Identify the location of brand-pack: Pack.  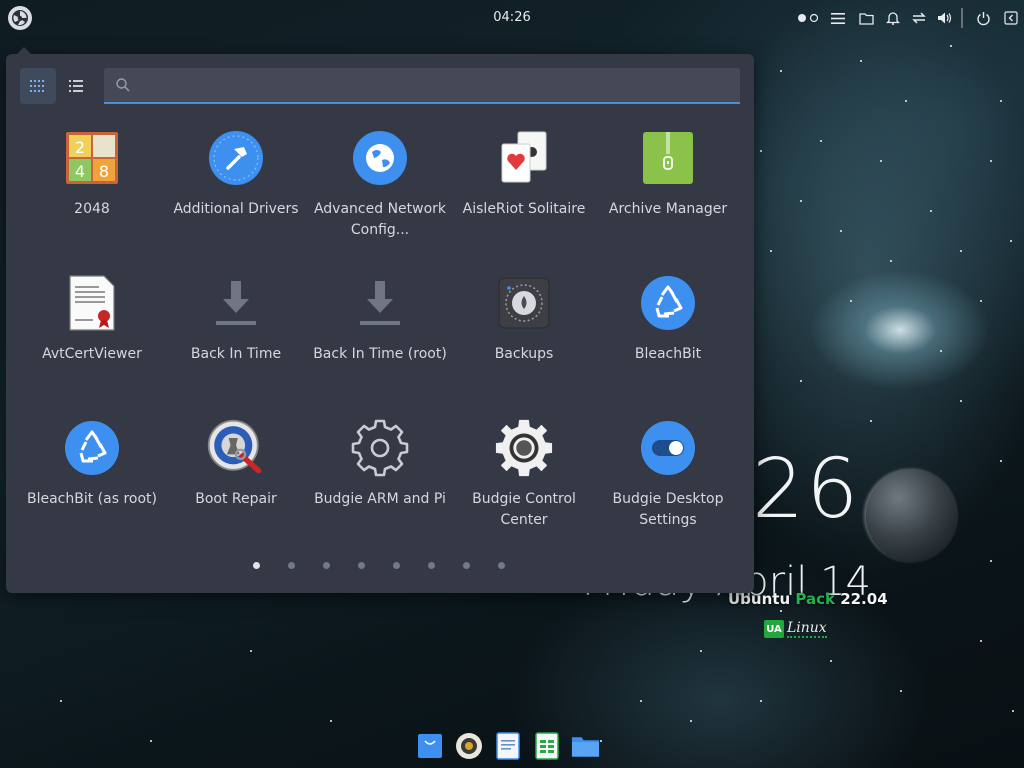
(815, 599).